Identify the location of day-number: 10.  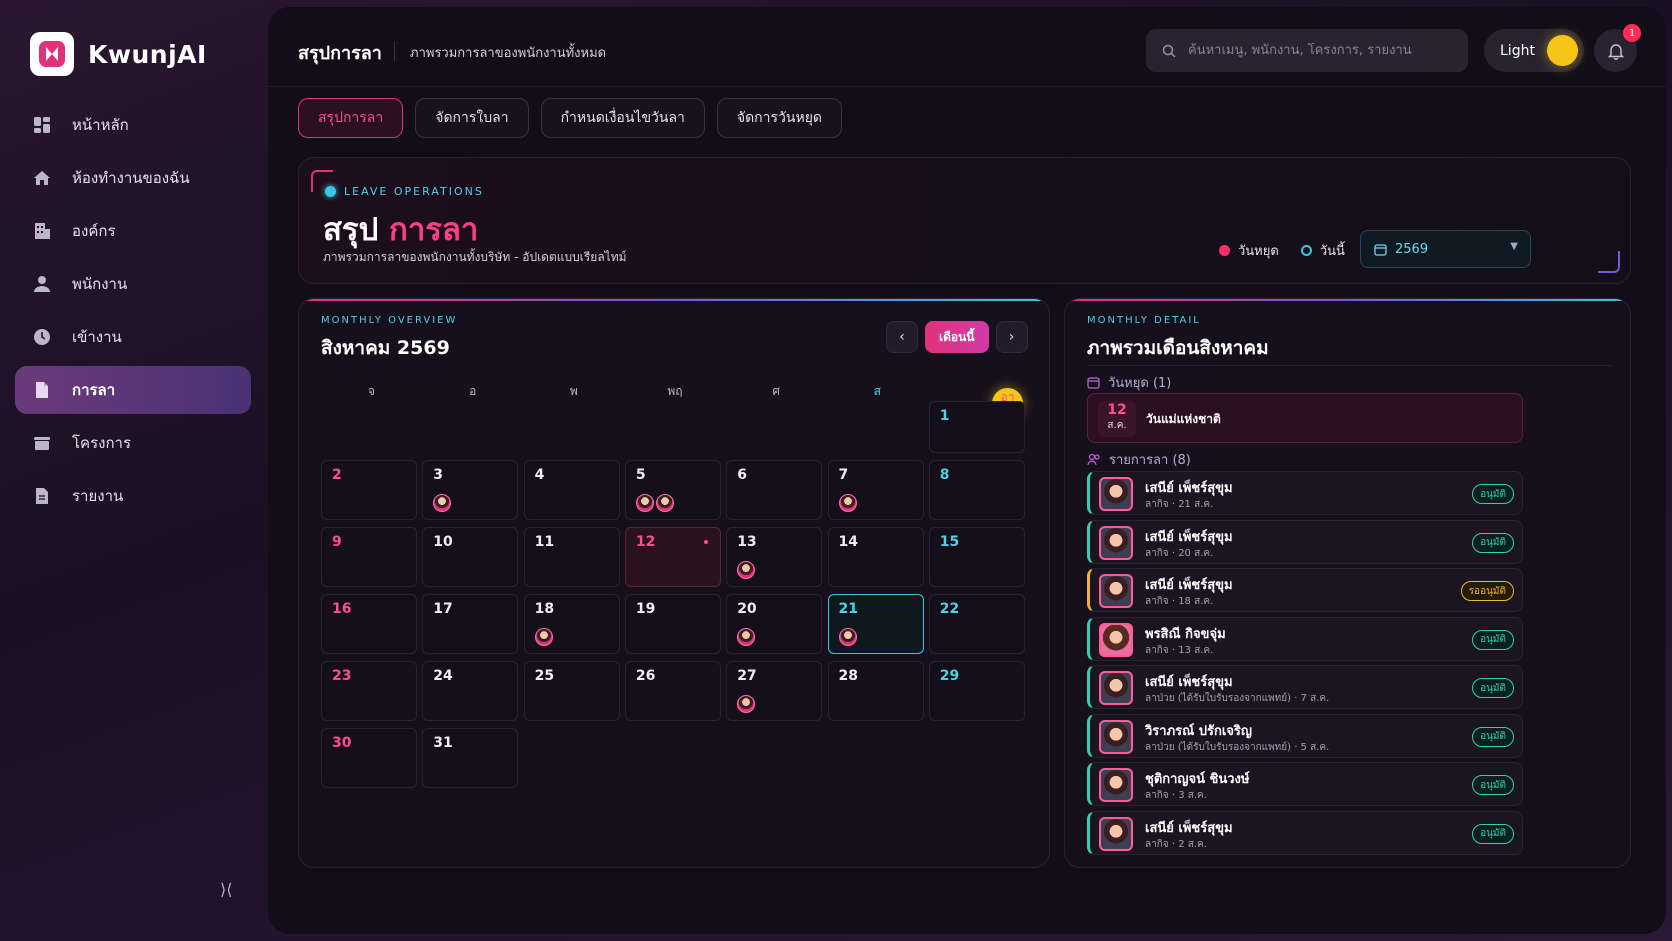
(443, 542).